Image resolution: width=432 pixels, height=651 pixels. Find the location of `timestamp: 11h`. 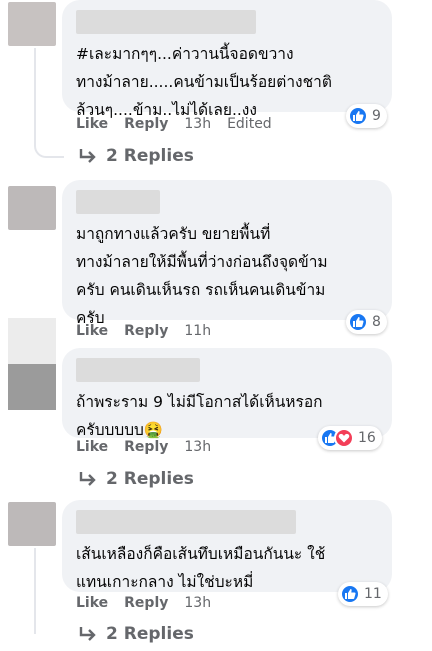

timestamp: 11h is located at coordinates (197, 331).